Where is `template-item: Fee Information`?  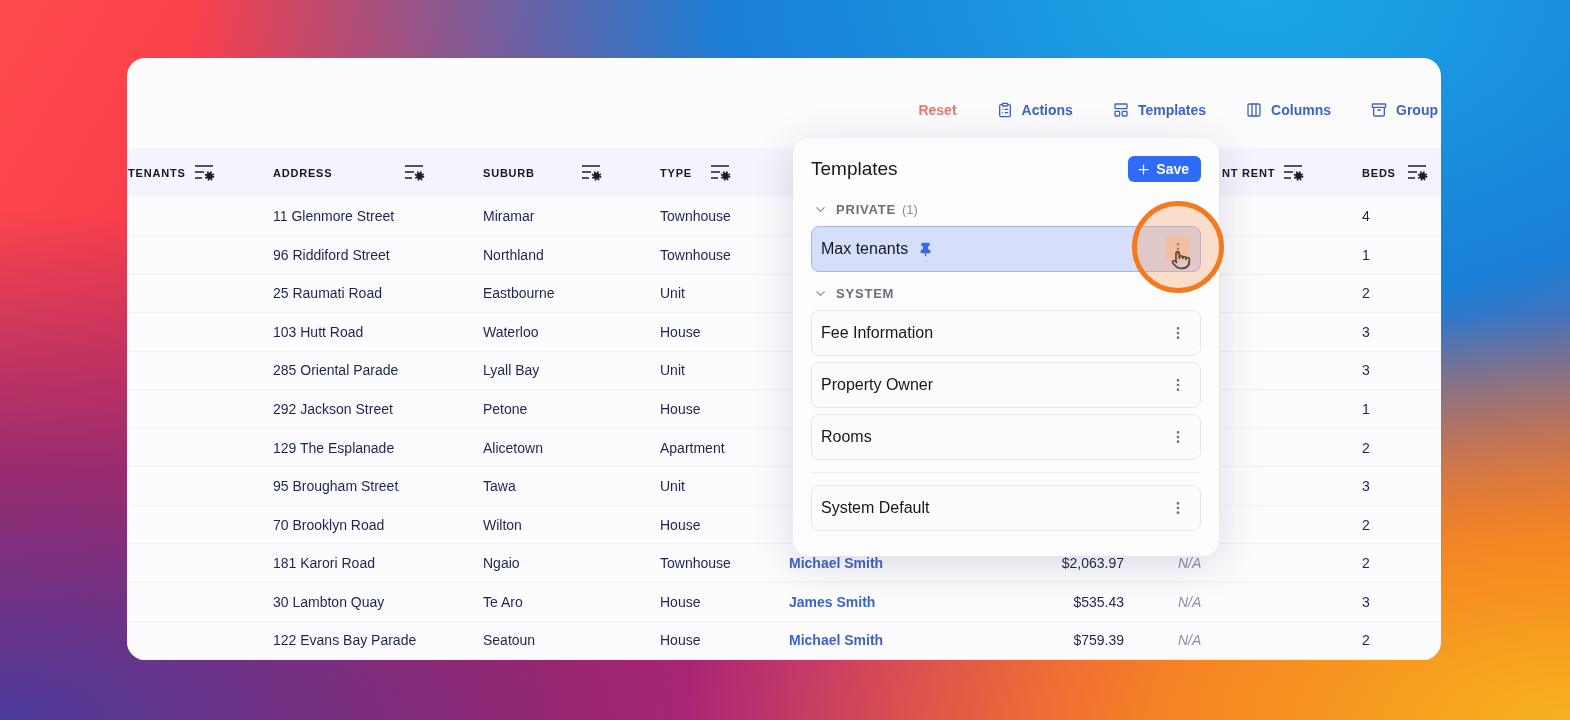
template-item: Fee Information is located at coordinates (1006, 333).